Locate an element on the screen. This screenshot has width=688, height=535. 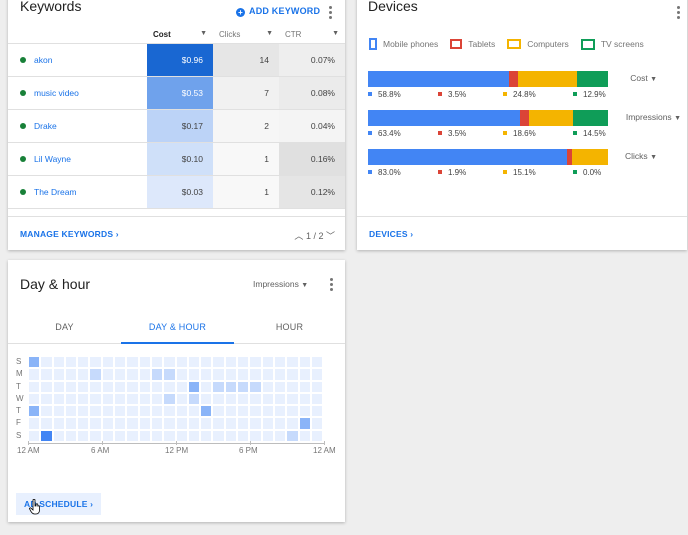
tab-day-hour: DAY & HOUR is located at coordinates (177, 327).